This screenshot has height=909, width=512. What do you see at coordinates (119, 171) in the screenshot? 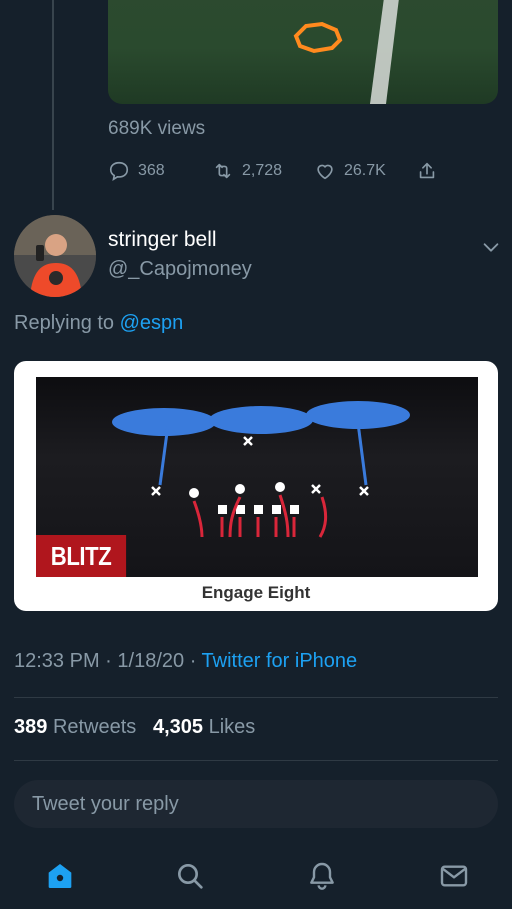
I see `reply-icon` at bounding box center [119, 171].